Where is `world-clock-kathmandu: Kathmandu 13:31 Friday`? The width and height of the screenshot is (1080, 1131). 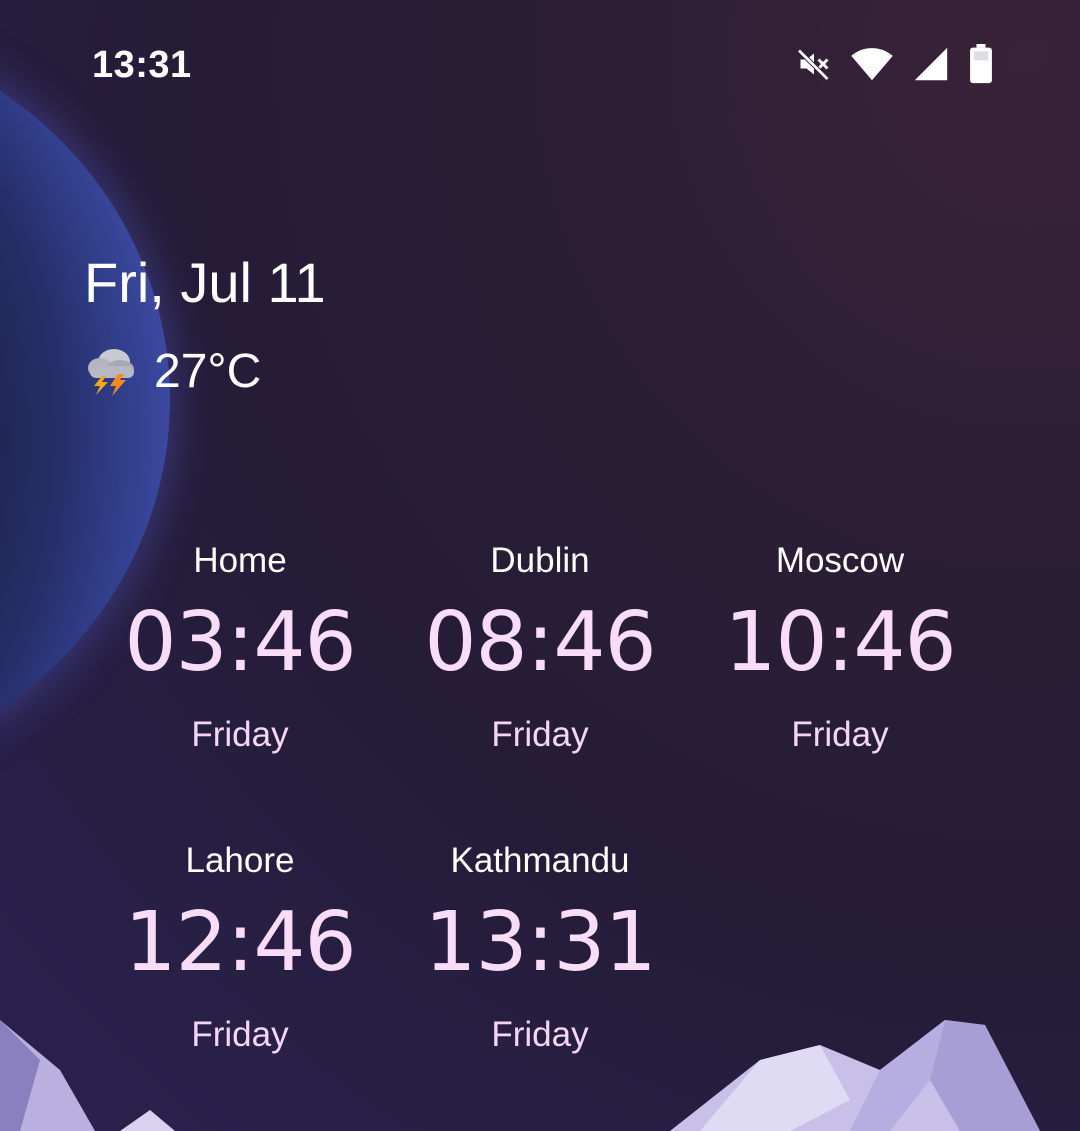
world-clock-kathmandu: Kathmandu 13:31 Friday is located at coordinates (540, 948).